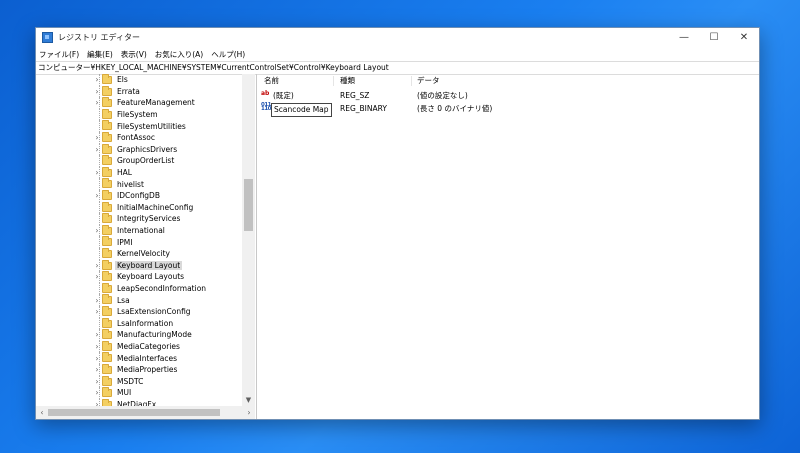  Describe the element at coordinates (138, 219) in the screenshot. I see `tree-item: IntegrityServices` at that location.